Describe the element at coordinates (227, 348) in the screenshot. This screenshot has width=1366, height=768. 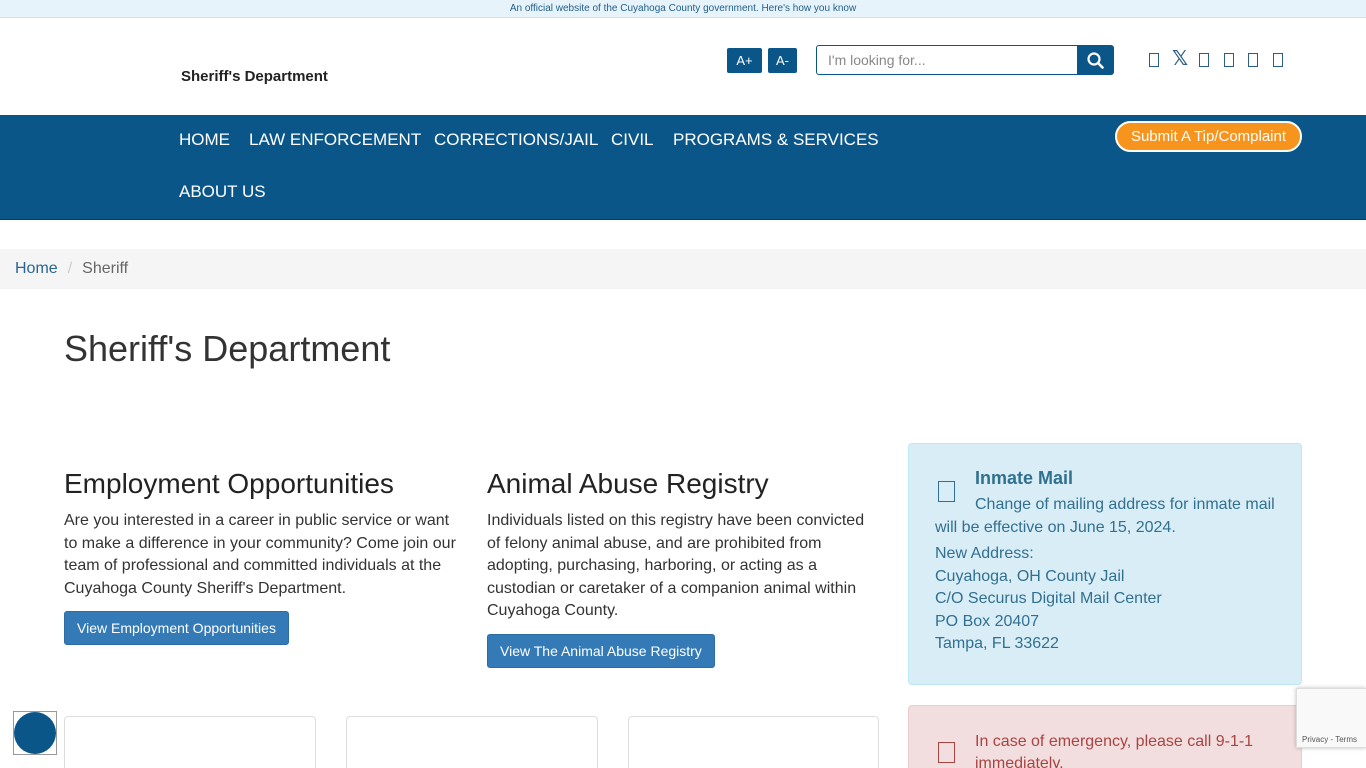
I see `page-title: Sheriff's Department` at that location.